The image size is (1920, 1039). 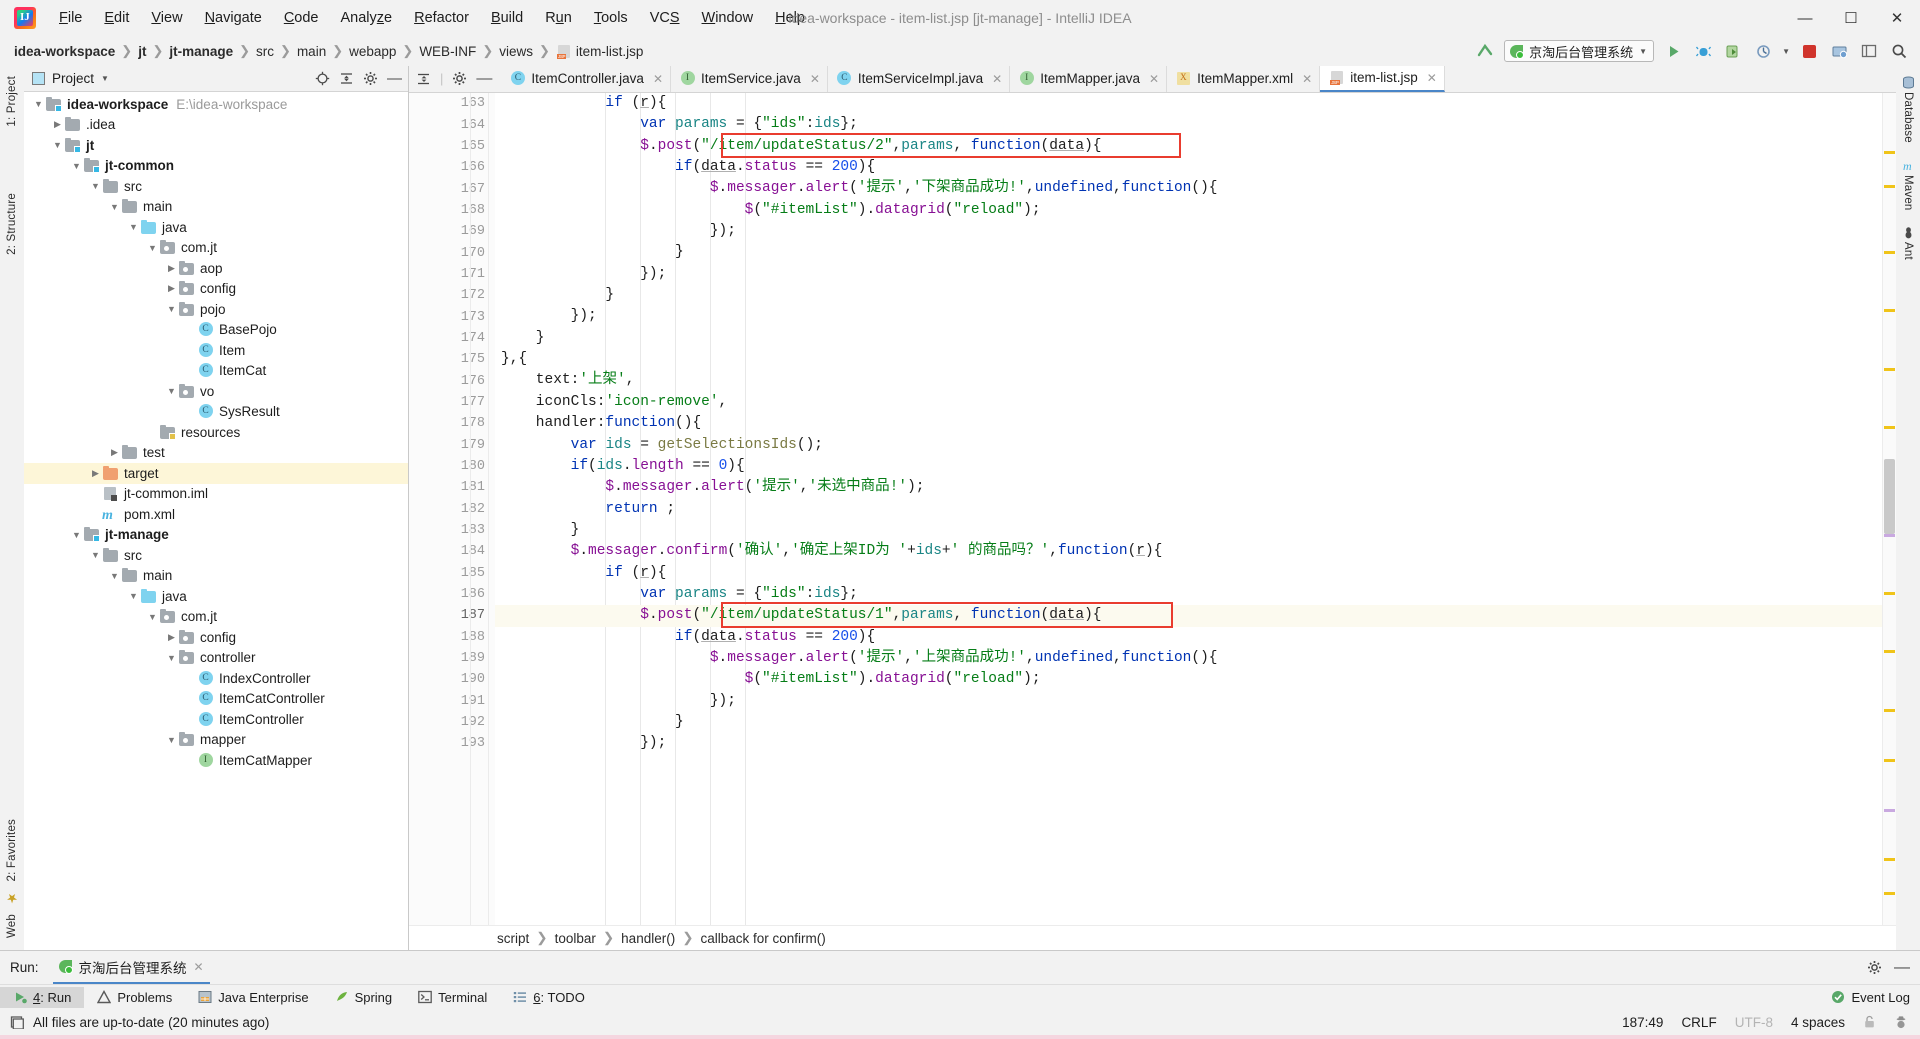 What do you see at coordinates (311, 51) in the screenshot?
I see `breadcrumb-item-4: main` at bounding box center [311, 51].